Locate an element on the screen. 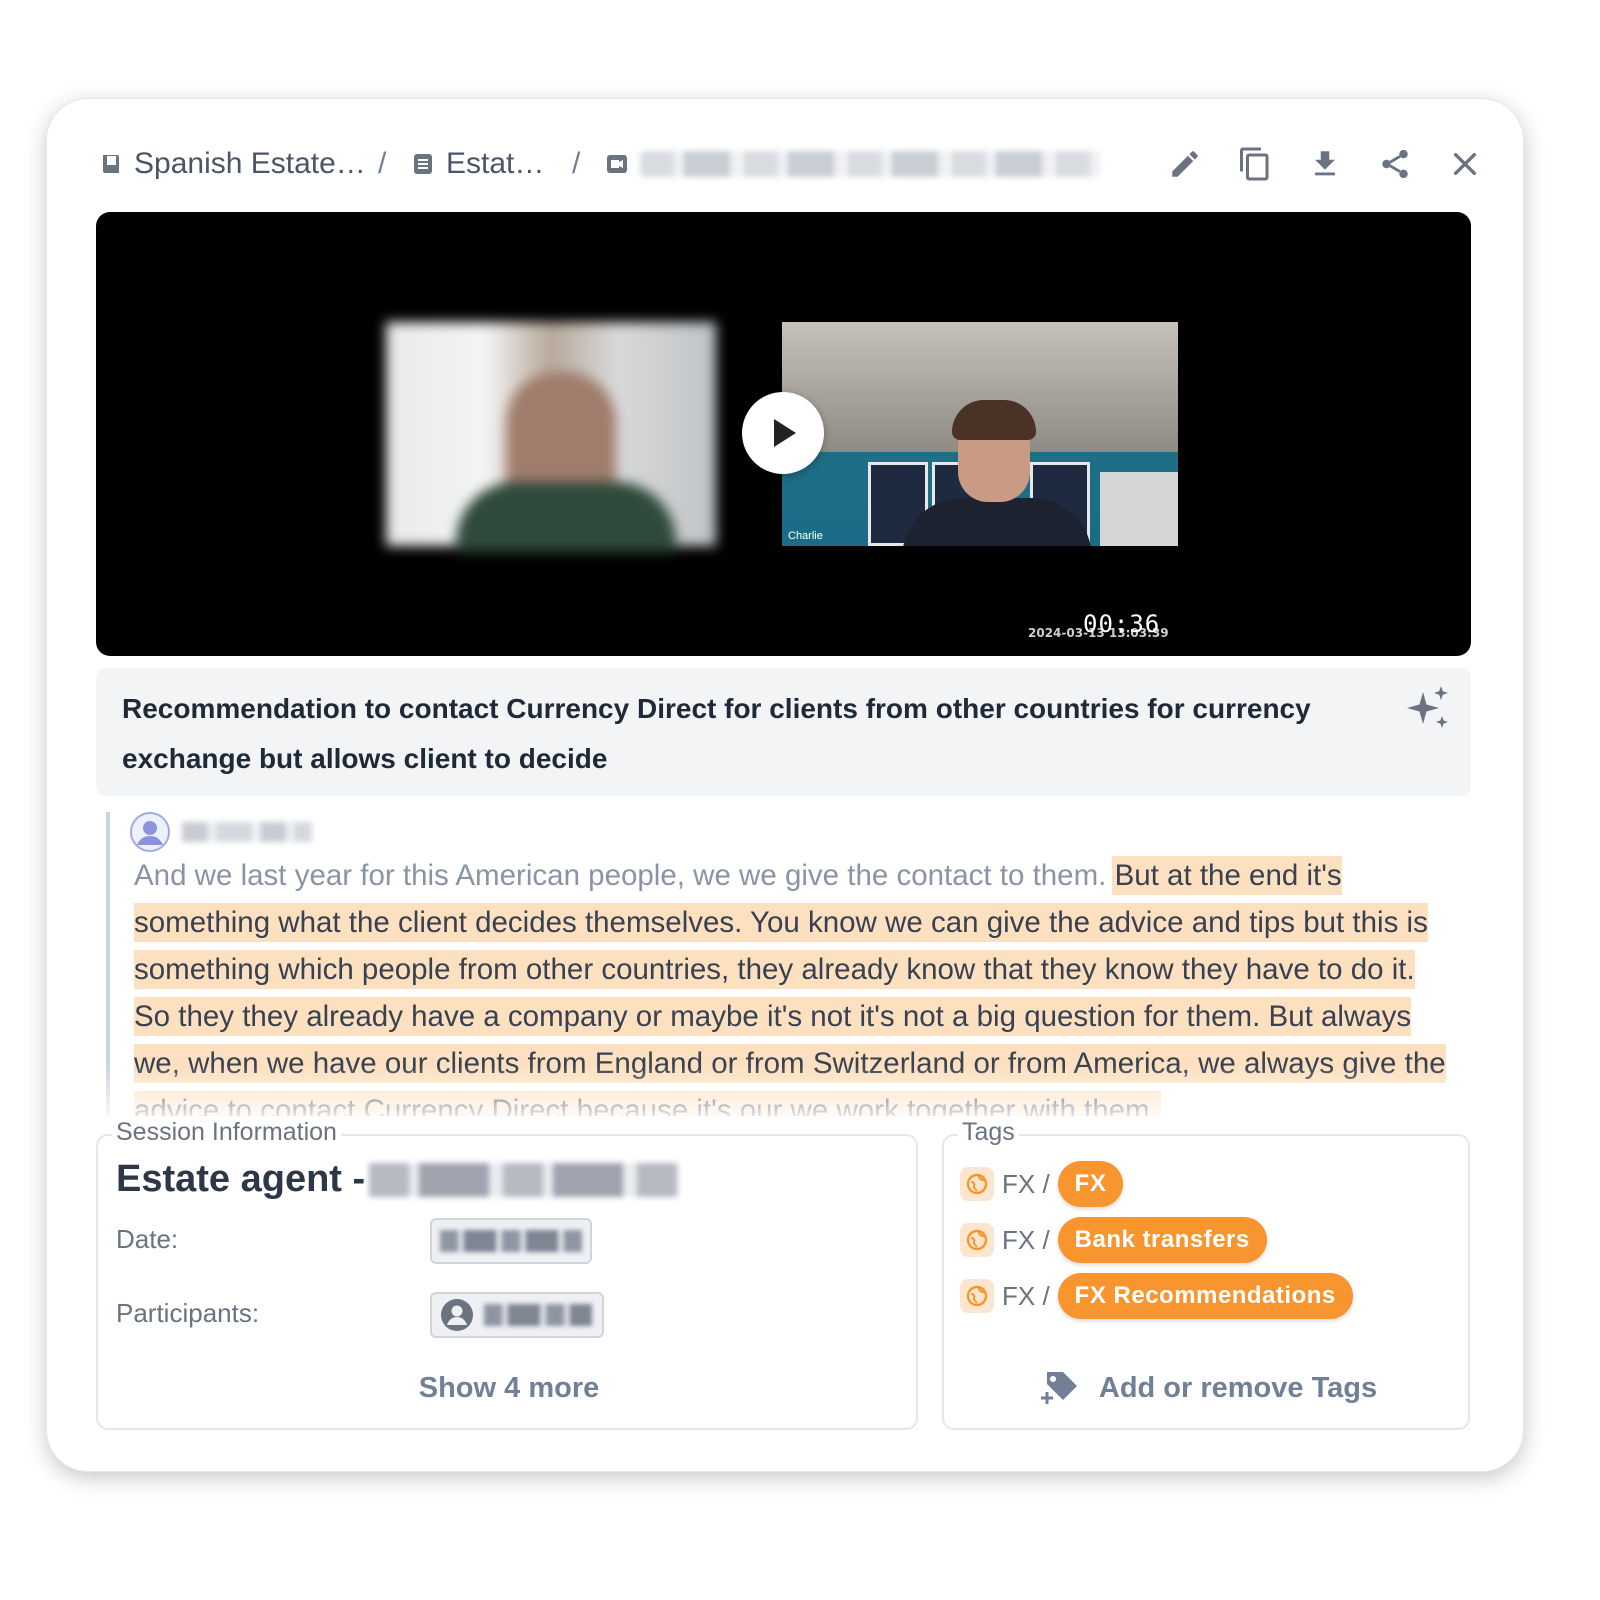 The image size is (1600, 1600). edit-icon is located at coordinates (1185, 164).